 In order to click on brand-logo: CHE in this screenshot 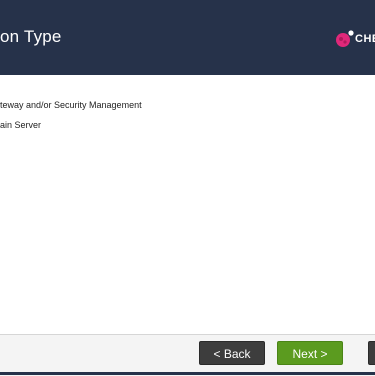, I will do `click(354, 39)`.